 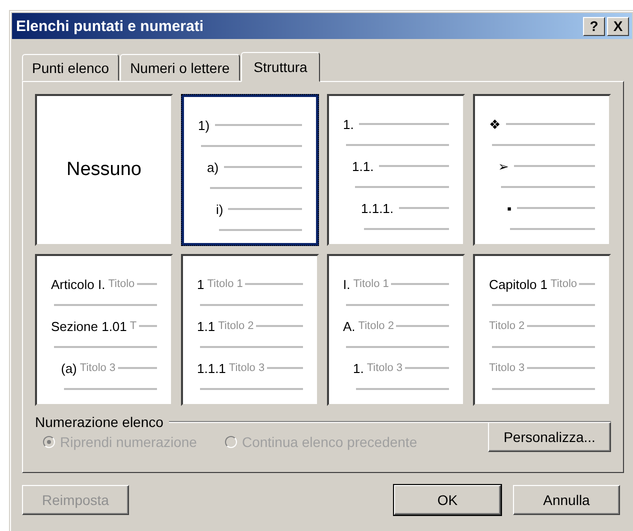 What do you see at coordinates (280, 67) in the screenshot?
I see `tab: Struttura` at bounding box center [280, 67].